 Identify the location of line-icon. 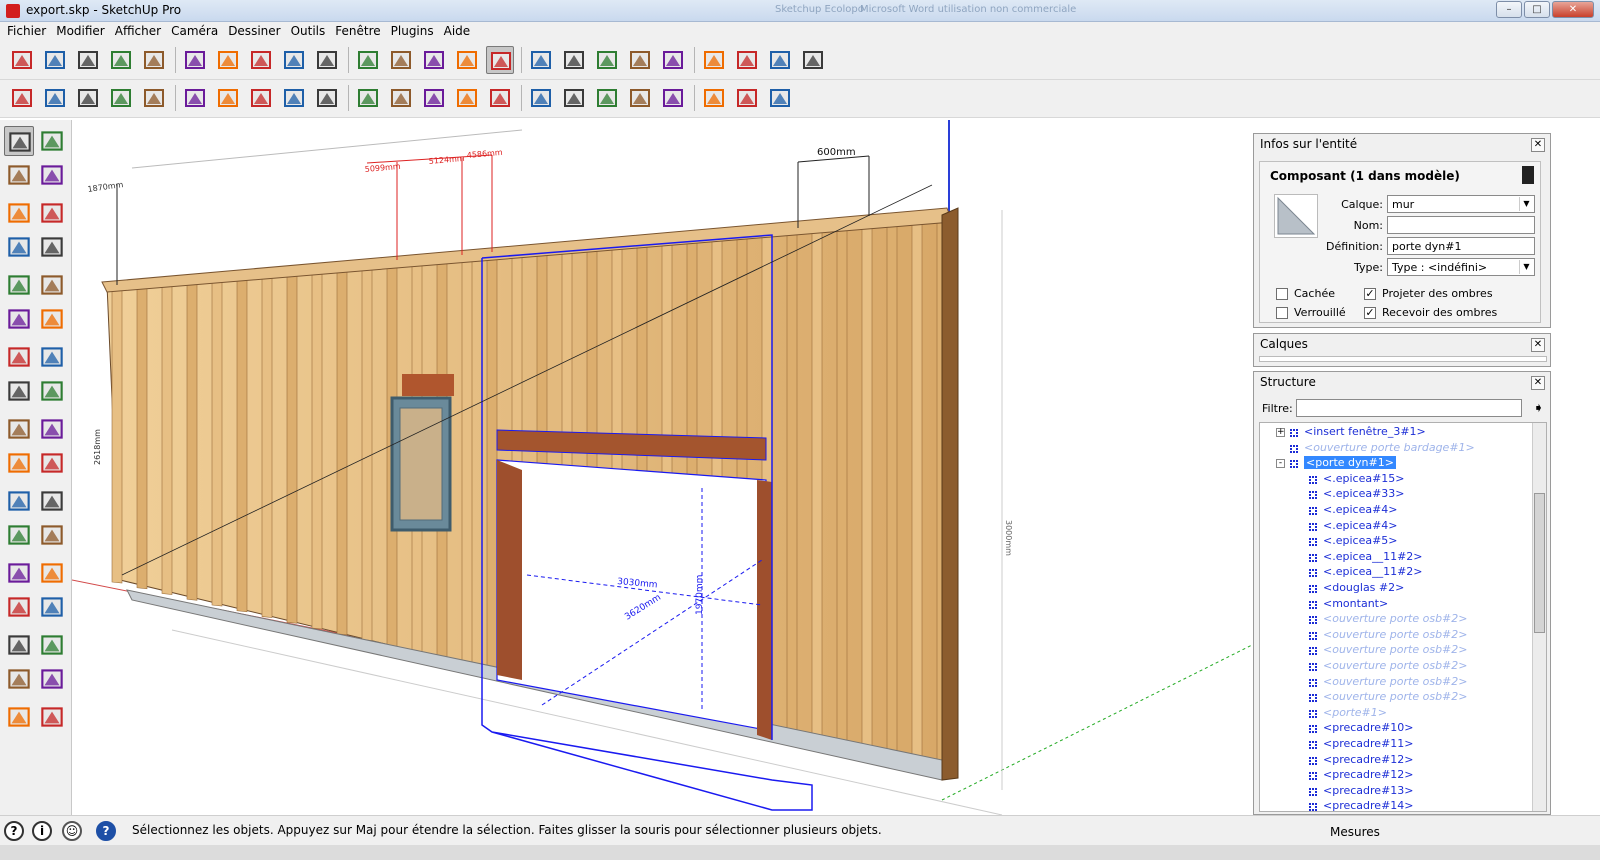
(52, 213).